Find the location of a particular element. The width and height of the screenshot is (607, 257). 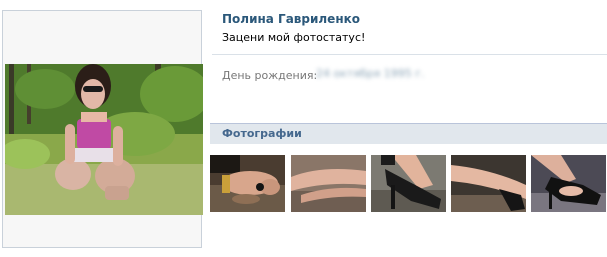

photo-high-heels-image is located at coordinates (408, 183).